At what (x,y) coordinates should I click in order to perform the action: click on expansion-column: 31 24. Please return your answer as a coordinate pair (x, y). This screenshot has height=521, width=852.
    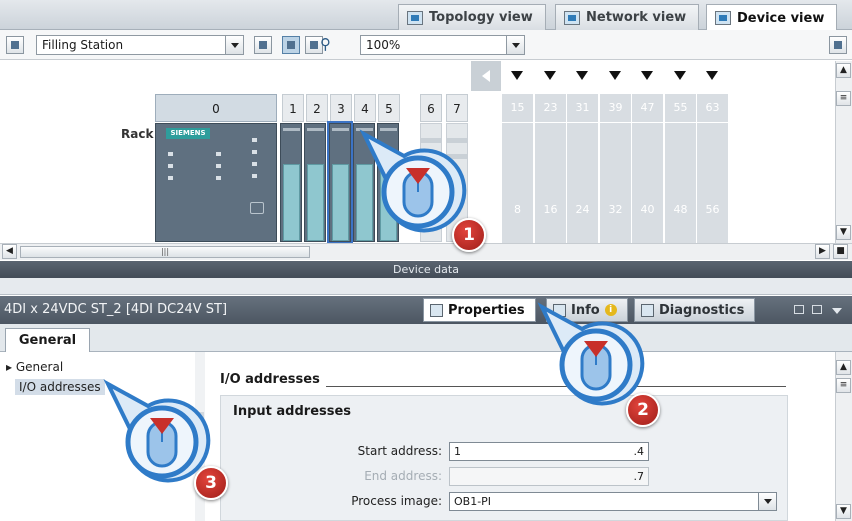
    Looking at the image, I should click on (583, 152).